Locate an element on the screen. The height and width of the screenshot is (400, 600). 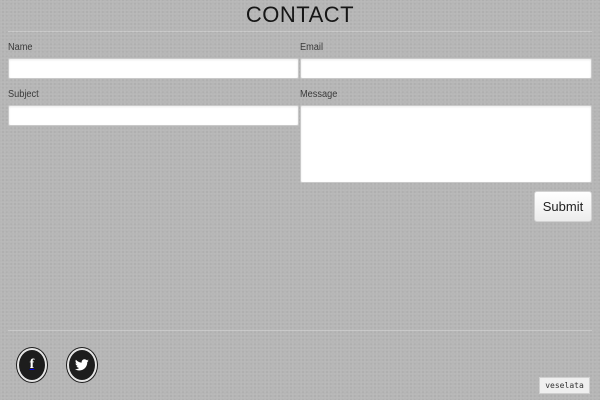
twitter-bird-icon is located at coordinates (82, 365).